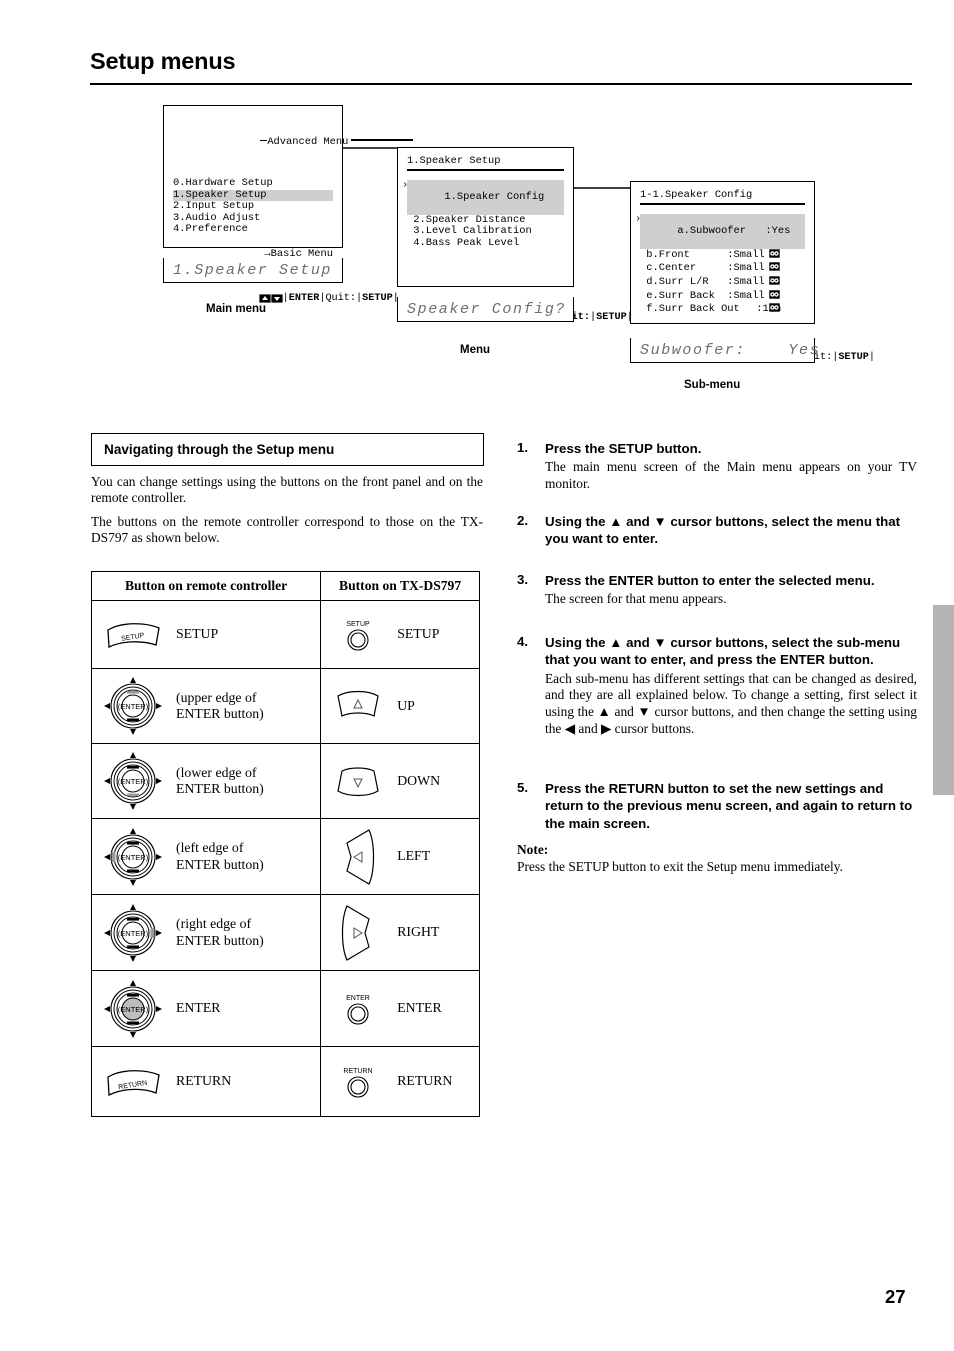 Image resolution: width=954 pixels, height=1351 pixels. Describe the element at coordinates (677, 282) in the screenshot. I see `osd-sub-menu-row-3-label: d.Surr L/R` at that location.